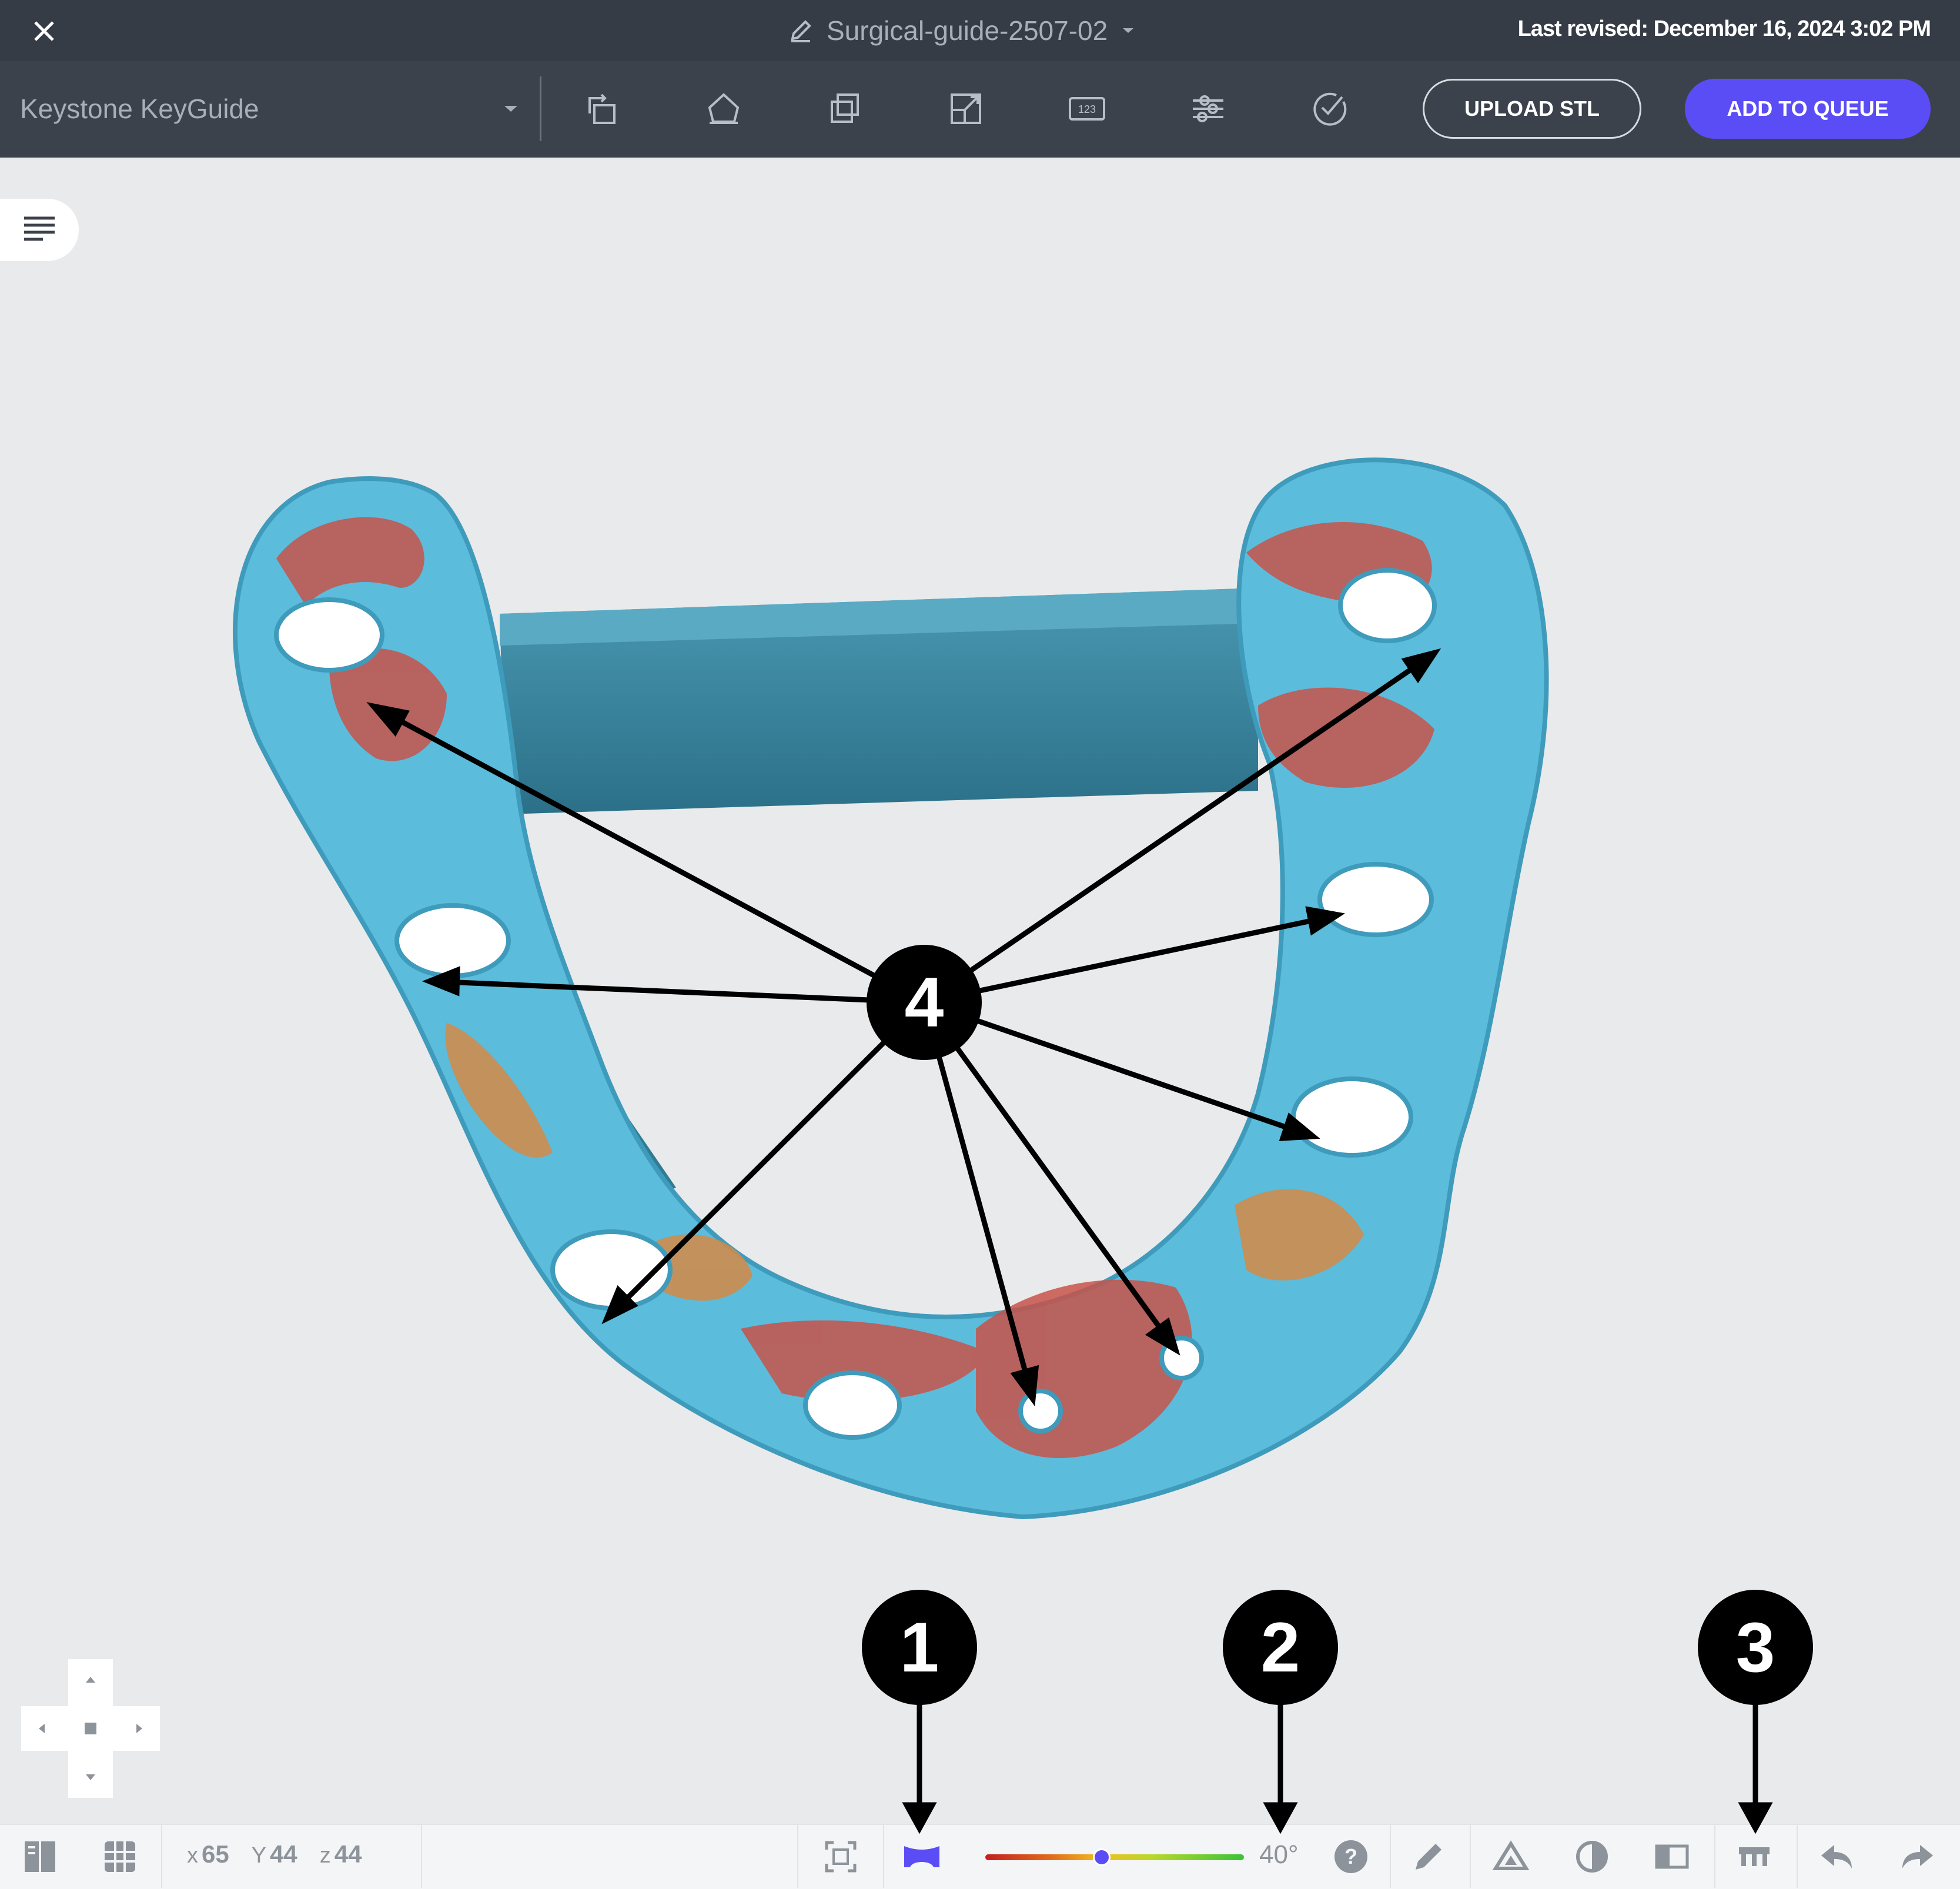 The image size is (1960, 1889). I want to click on grid-view-button, so click(120, 1856).